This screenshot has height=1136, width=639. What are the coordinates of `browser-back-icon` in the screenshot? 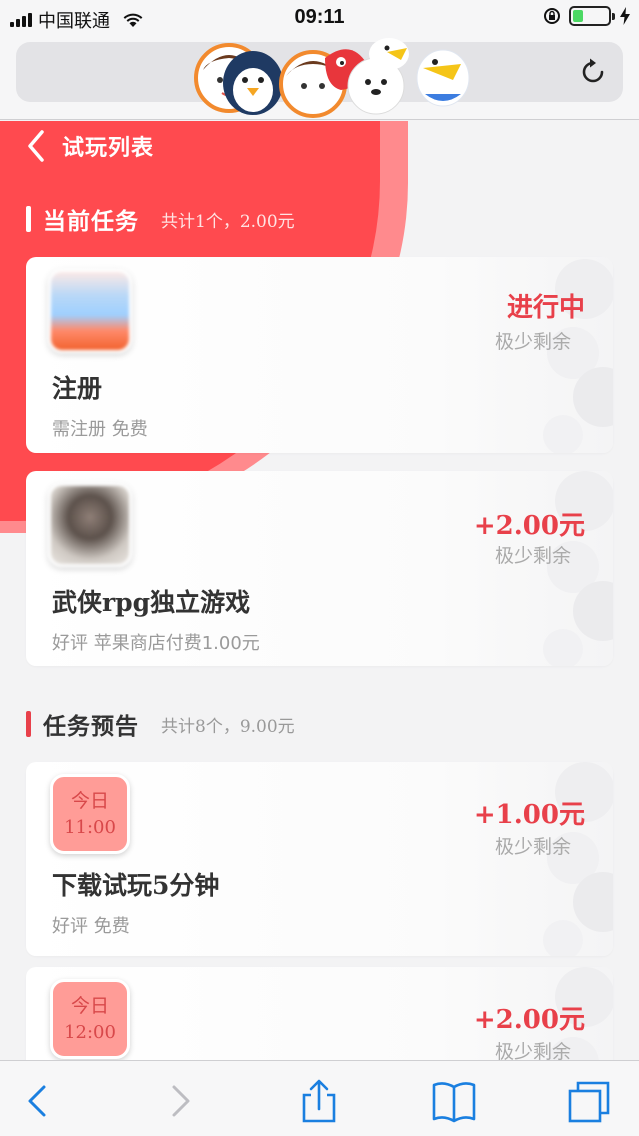 It's located at (38, 1101).